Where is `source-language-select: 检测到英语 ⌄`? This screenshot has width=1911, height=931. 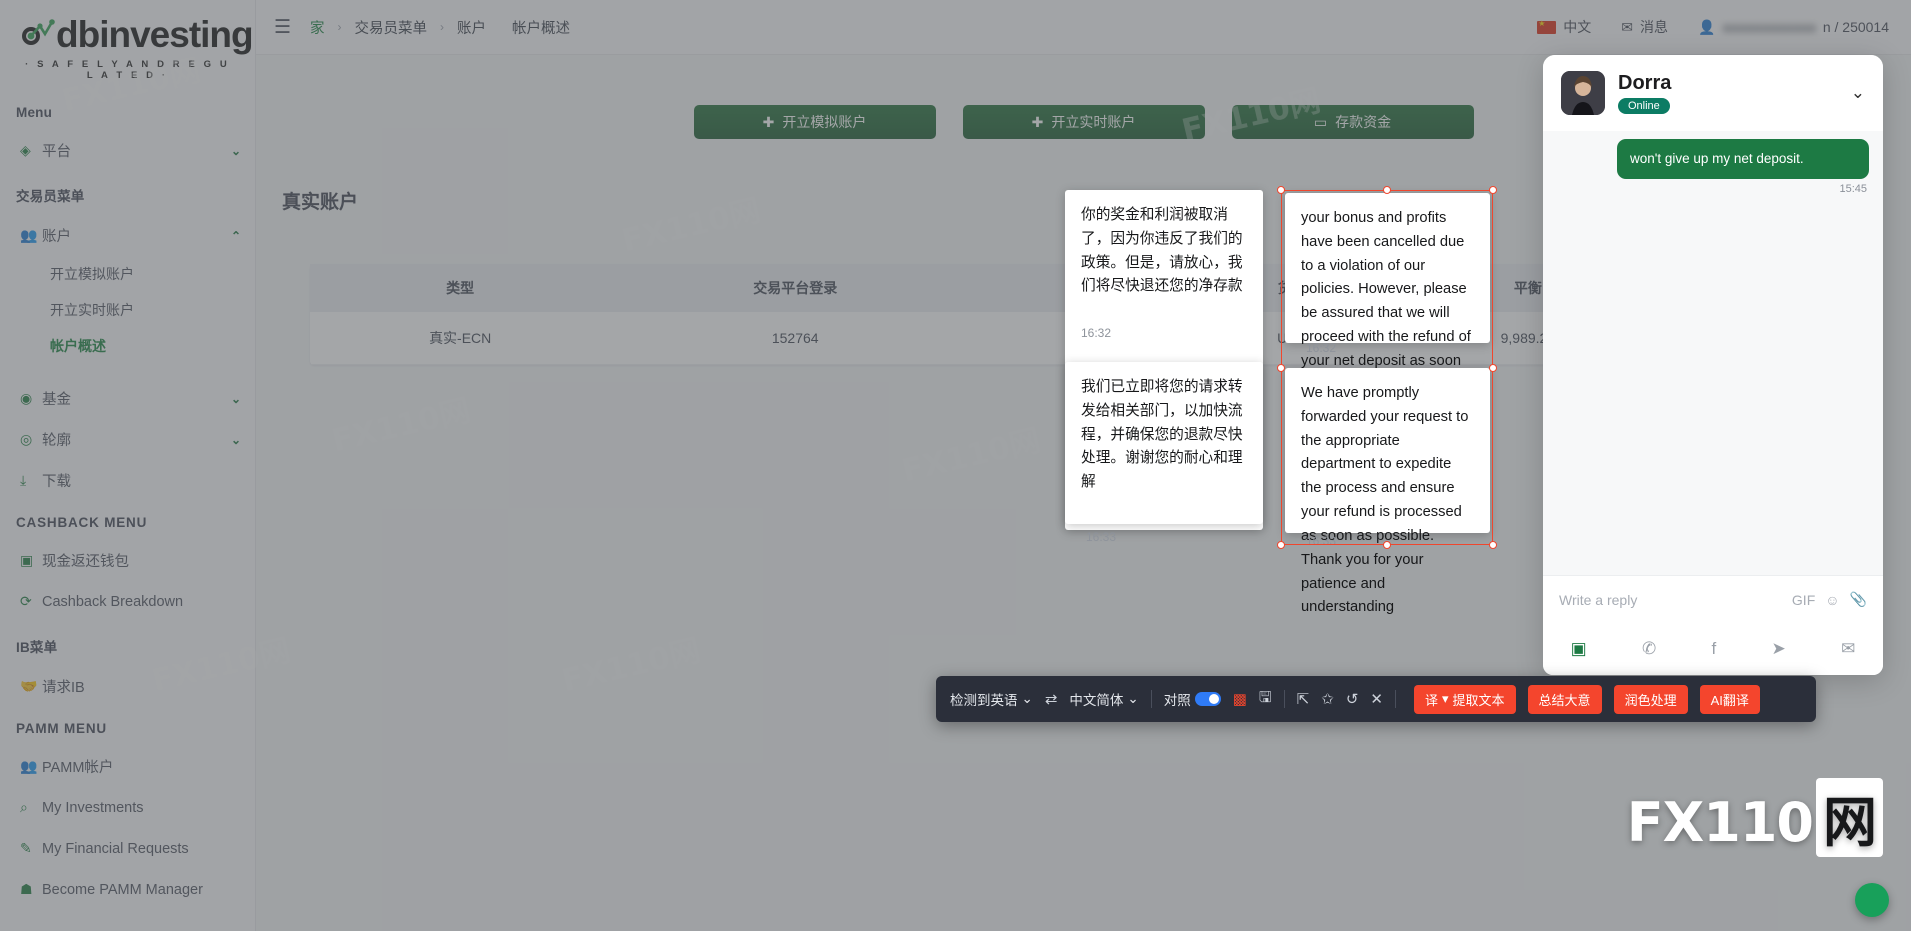
source-language-select: 检测到英语 ⌄ is located at coordinates (991, 699).